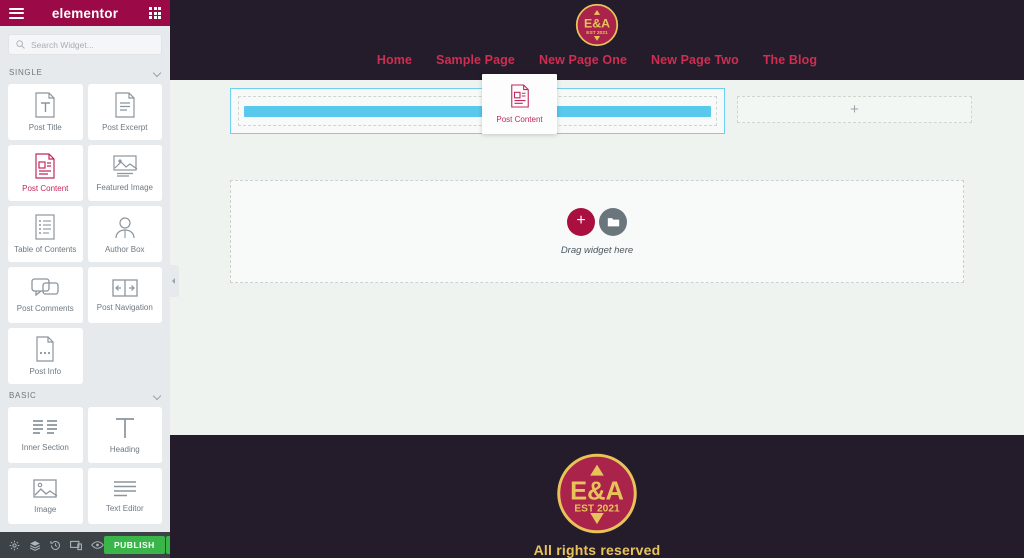  I want to click on widget-label: Featured Image, so click(124, 187).